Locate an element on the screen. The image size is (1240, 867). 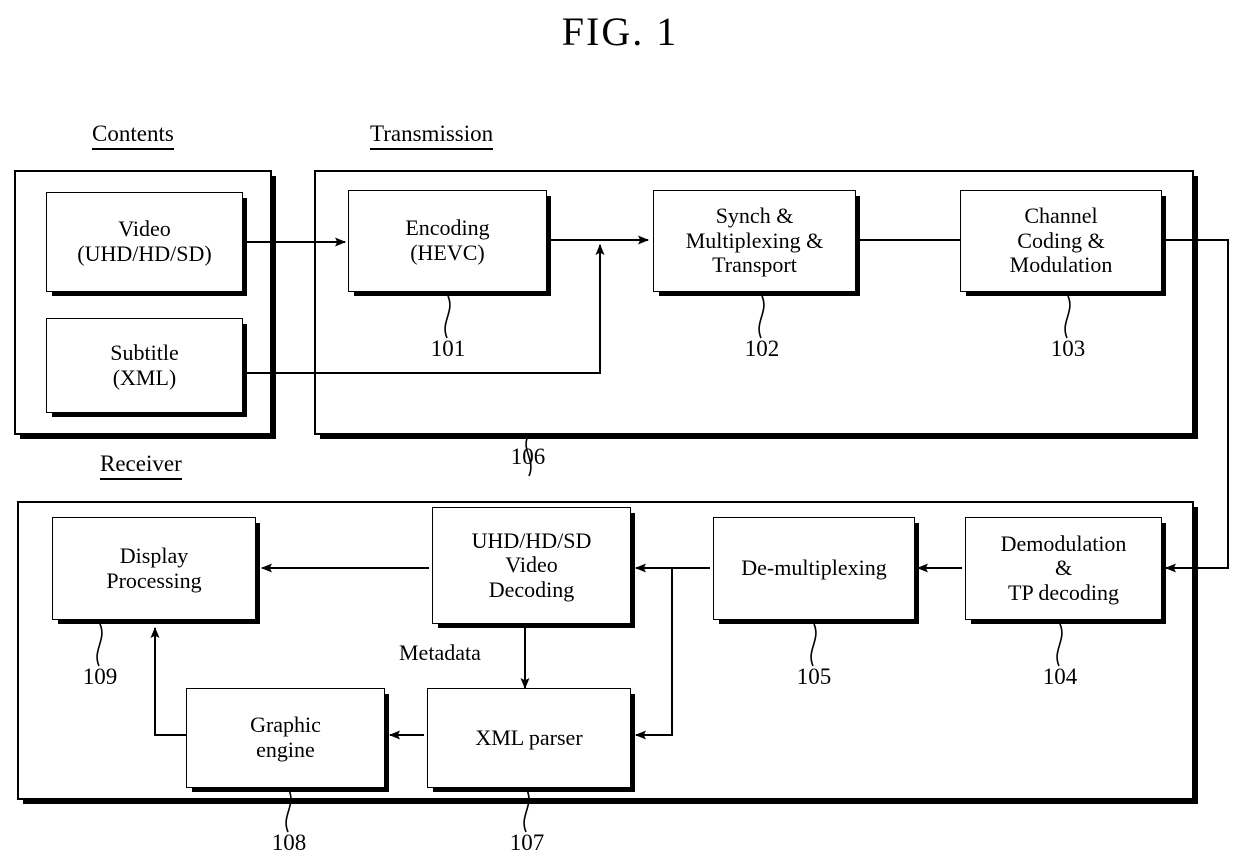
block-xml-parser-label: XML parser is located at coordinates (529, 737).